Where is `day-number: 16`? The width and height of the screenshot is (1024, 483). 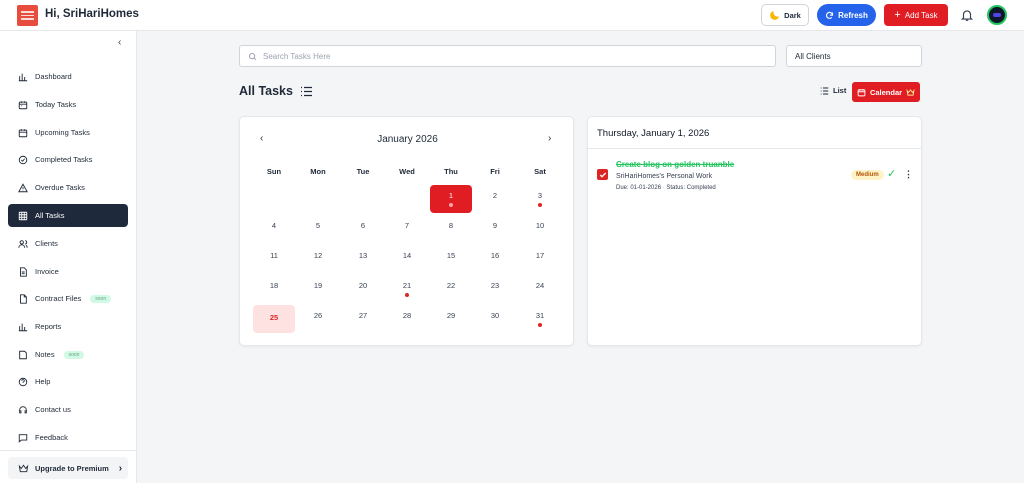 day-number: 16 is located at coordinates (495, 255).